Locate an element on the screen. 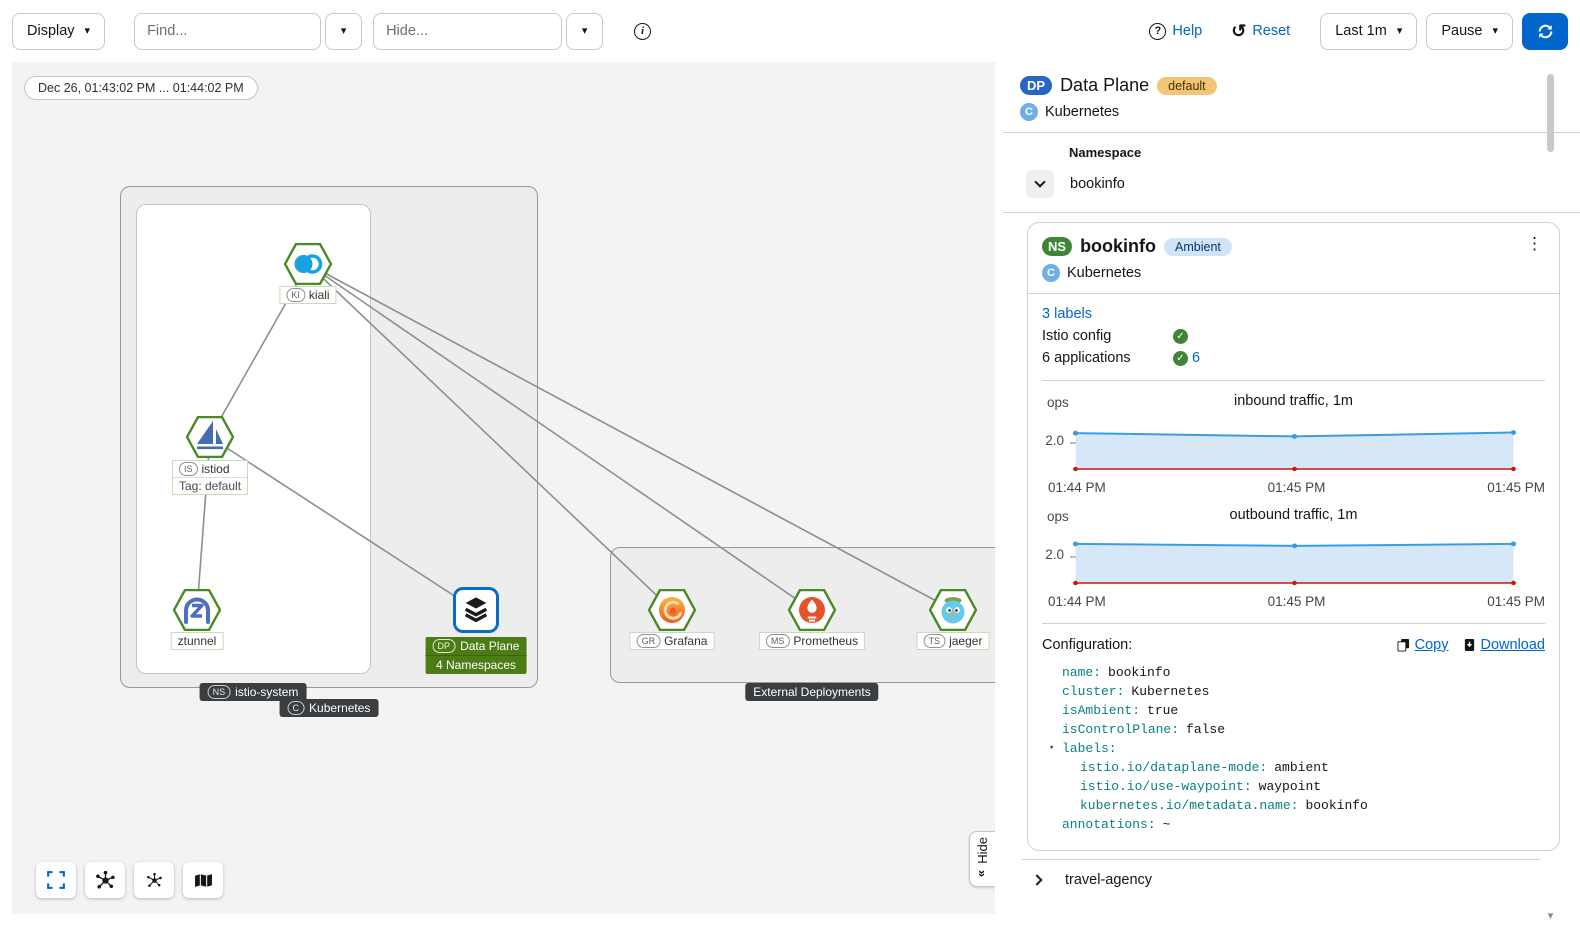  node-type-badge: TS is located at coordinates (934, 641).